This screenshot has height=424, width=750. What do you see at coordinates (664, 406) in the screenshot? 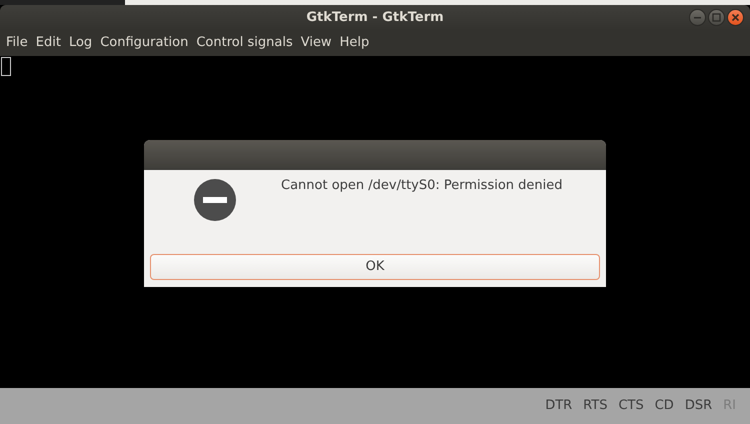
I see `signal-indicator: CD` at bounding box center [664, 406].